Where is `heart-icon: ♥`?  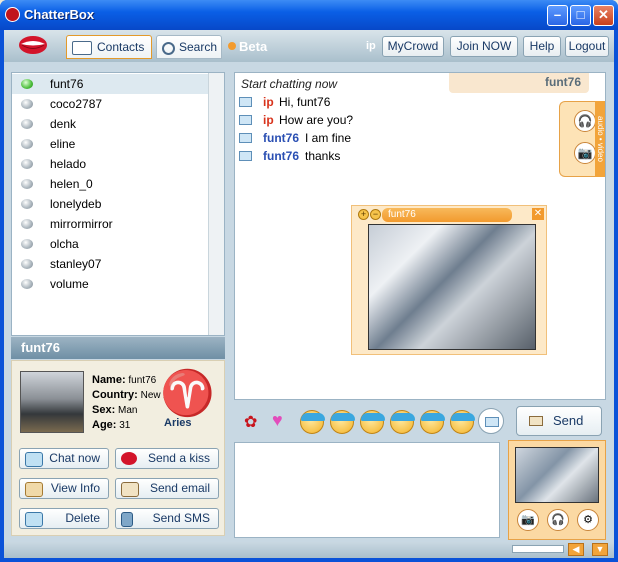 heart-icon: ♥ is located at coordinates (277, 420).